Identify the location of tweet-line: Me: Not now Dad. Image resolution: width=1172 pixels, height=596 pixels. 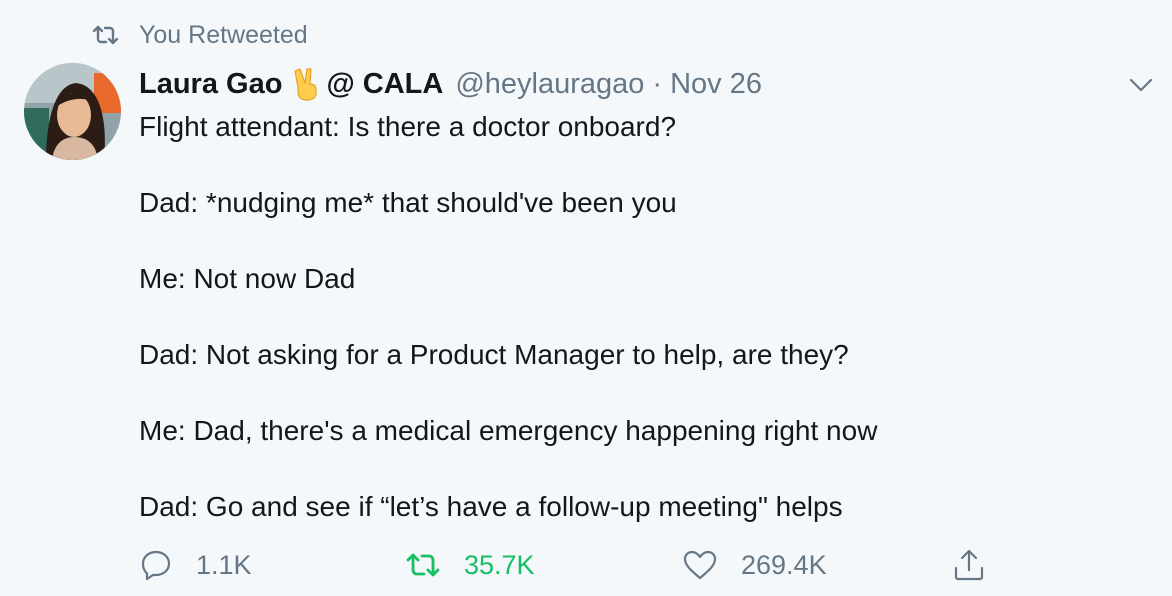
(247, 278).